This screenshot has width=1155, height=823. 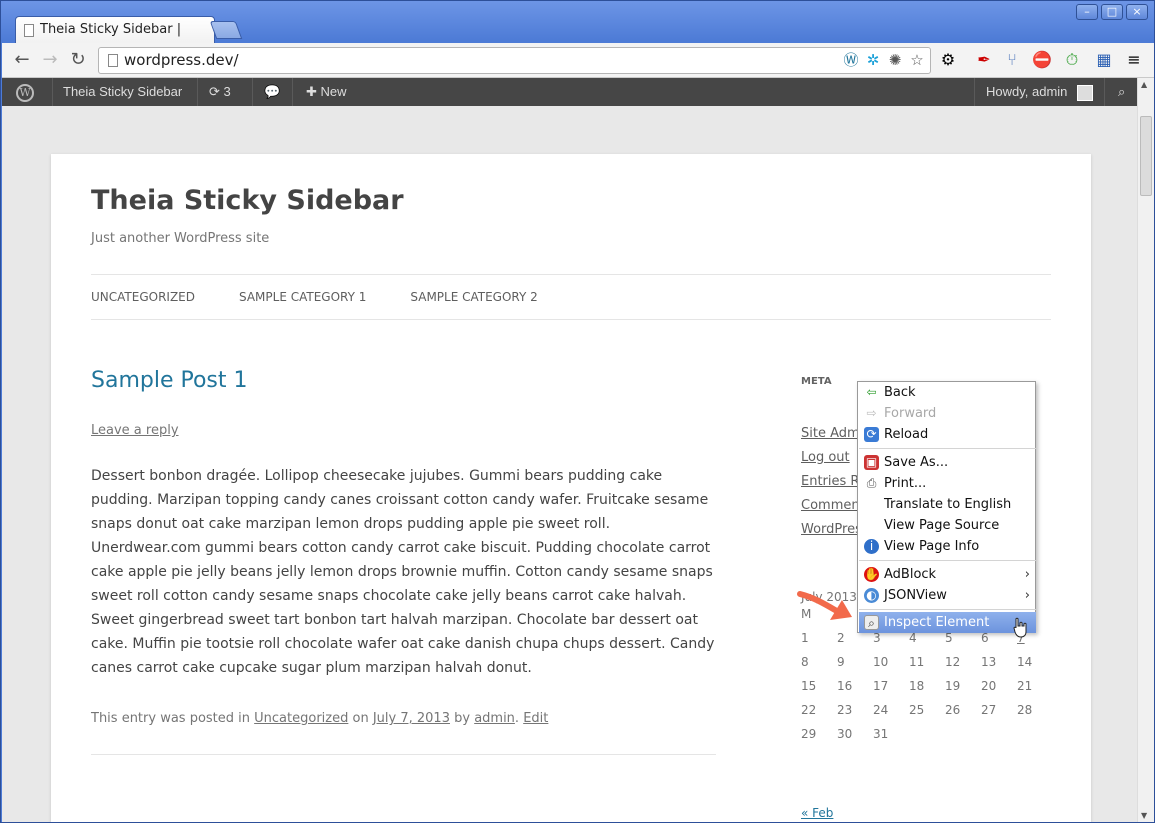 I want to click on timer-icon: ⏱, so click(x=1072, y=60).